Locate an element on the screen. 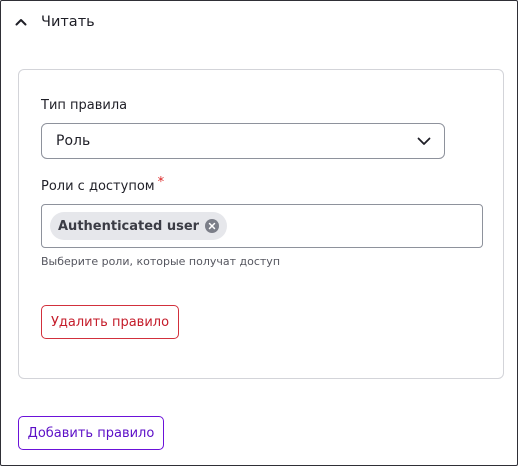 The width and height of the screenshot is (518, 466). rule-type-value: Роль is located at coordinates (73, 141).